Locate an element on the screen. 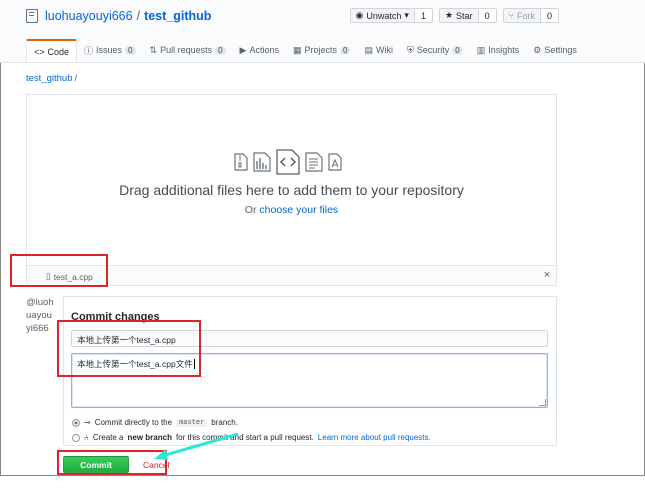  file-type-icons is located at coordinates (288, 162).